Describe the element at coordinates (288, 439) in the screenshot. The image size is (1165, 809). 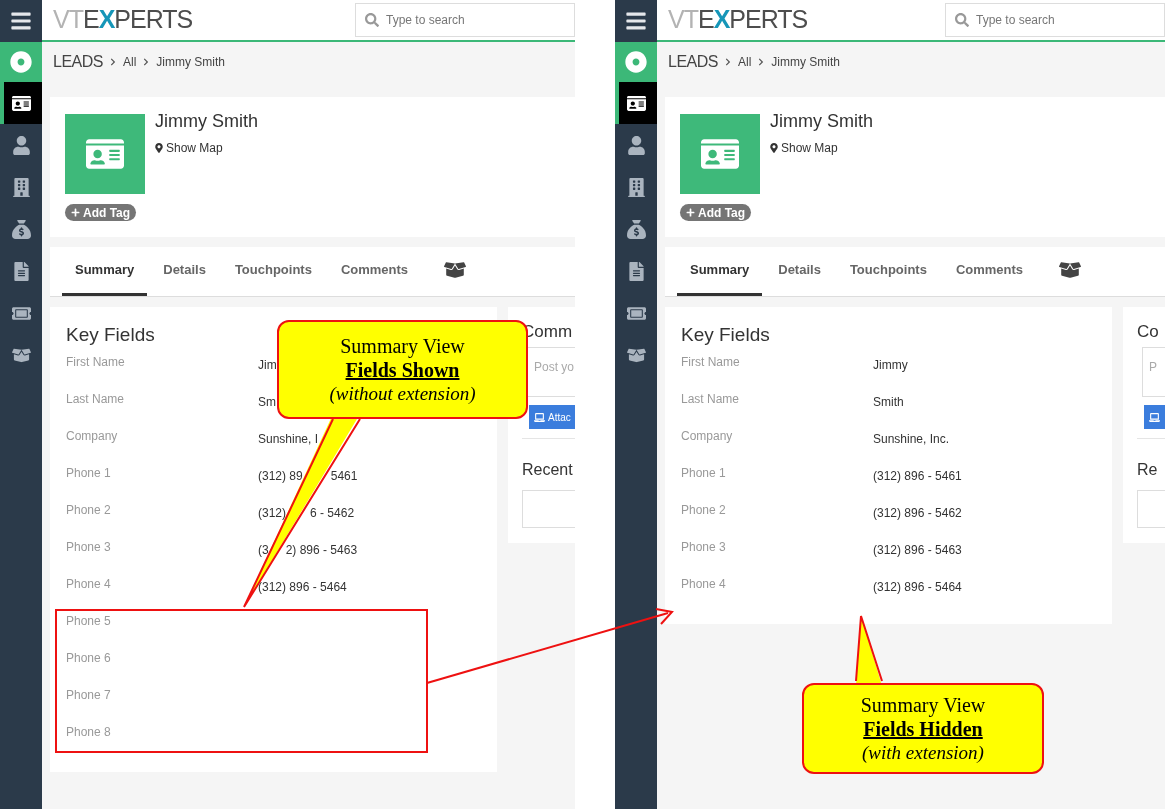
I see `field-value: Sunshine, I` at that location.